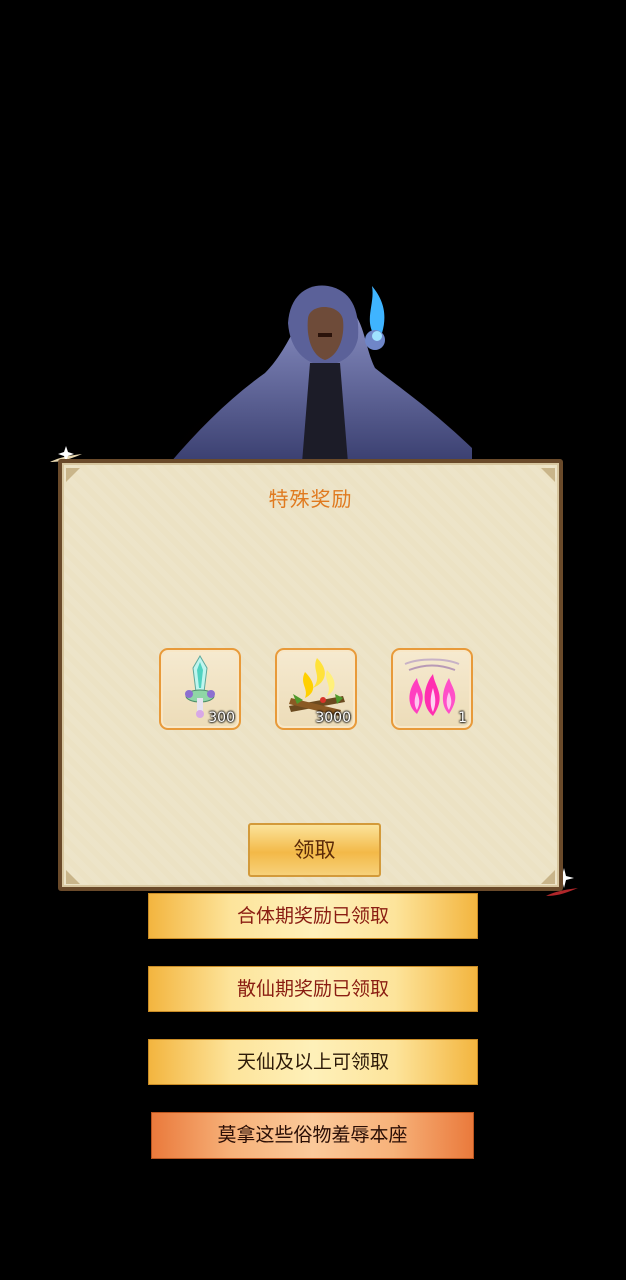  What do you see at coordinates (313, 1062) in the screenshot?
I see `option-tianxian-claimable: 天仙及以上可领取` at bounding box center [313, 1062].